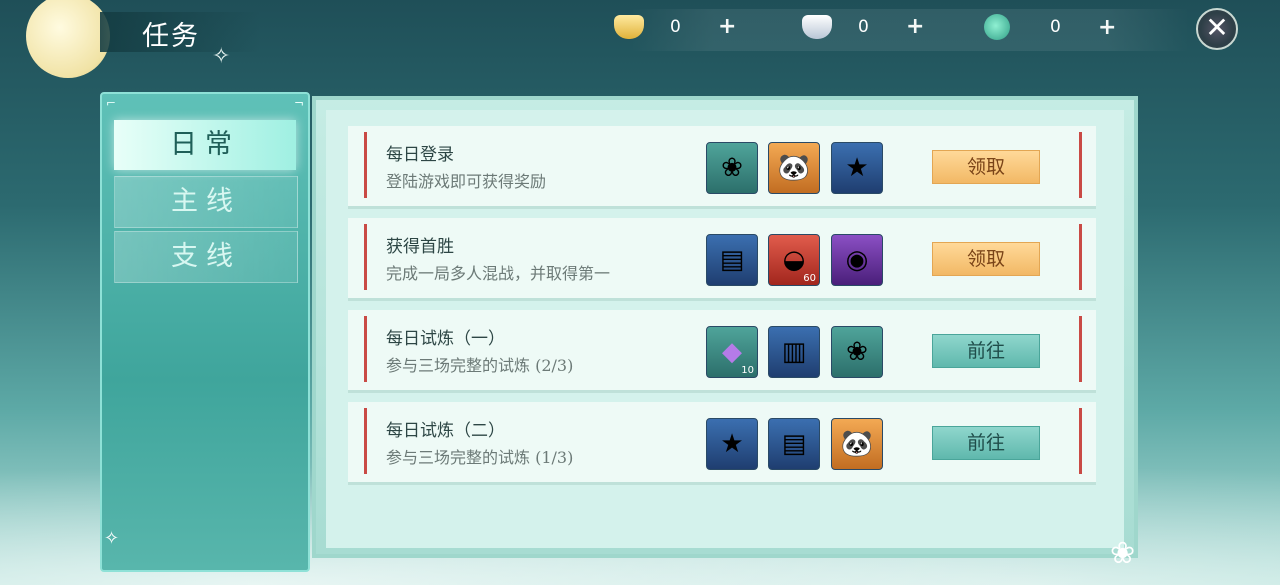 This screenshot has height=585, width=1280. I want to click on purple-crystal-icon: ◆ 10, so click(732, 352).